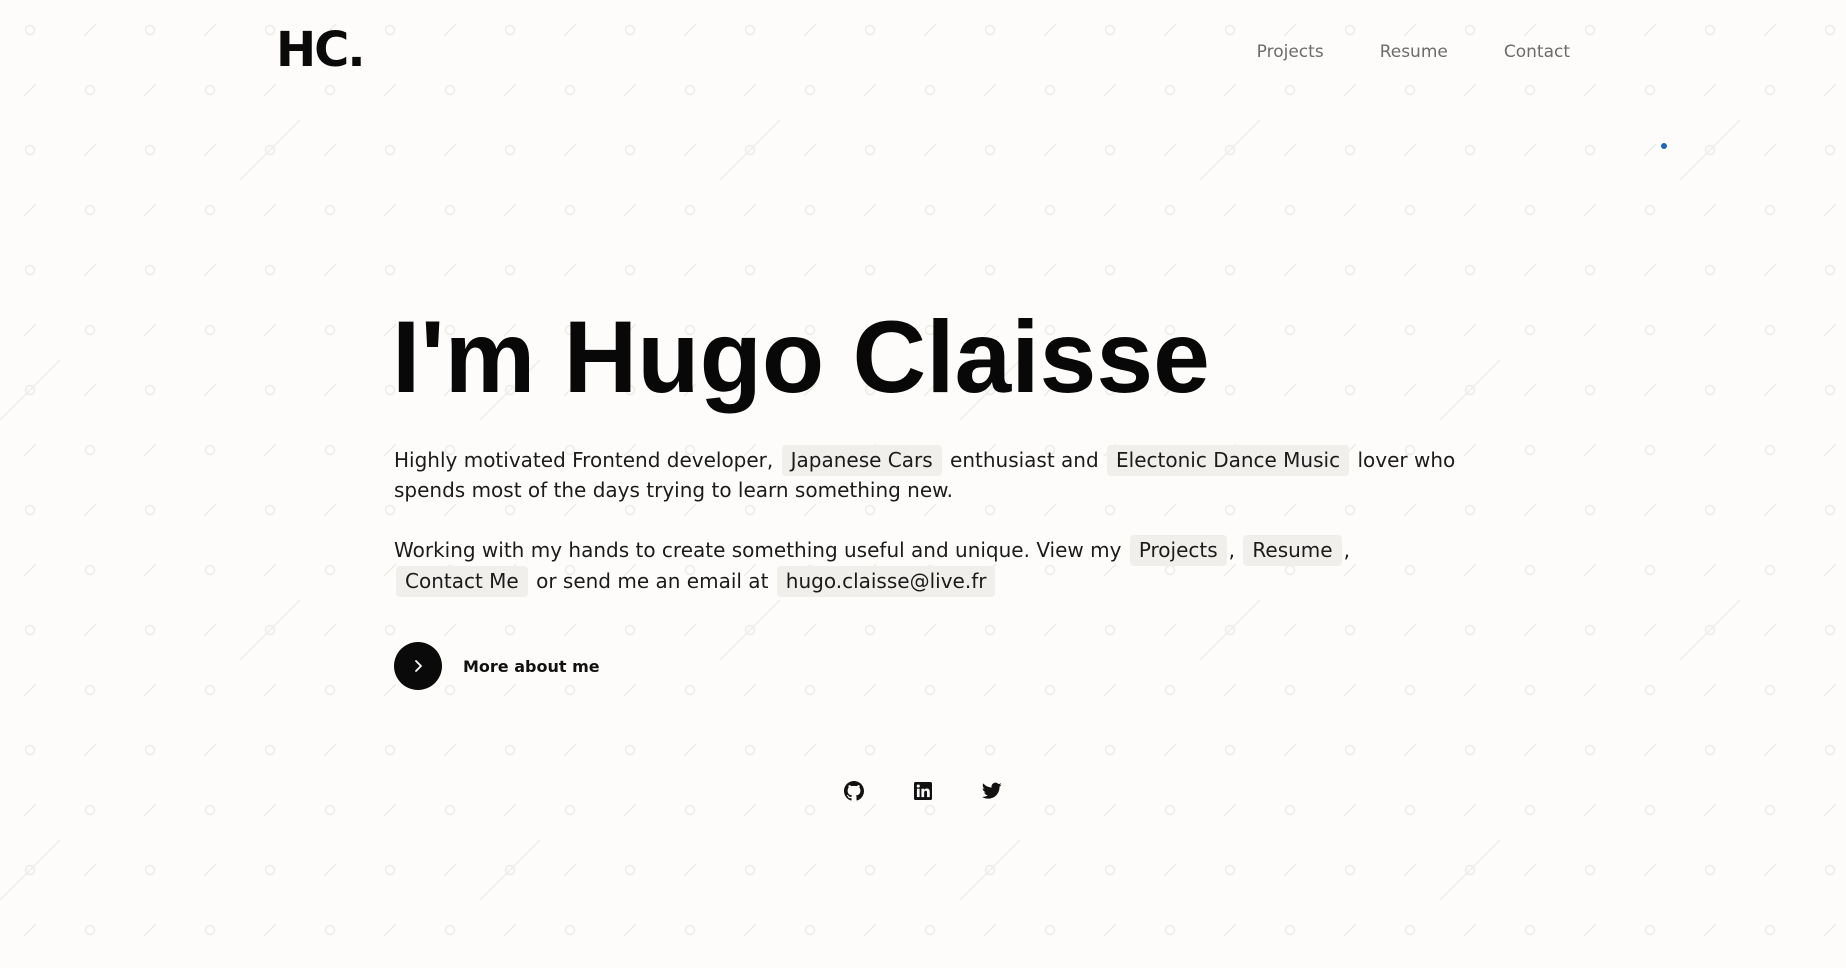  What do you see at coordinates (1228, 460) in the screenshot?
I see `chip-edm: Electonic Dance Music` at bounding box center [1228, 460].